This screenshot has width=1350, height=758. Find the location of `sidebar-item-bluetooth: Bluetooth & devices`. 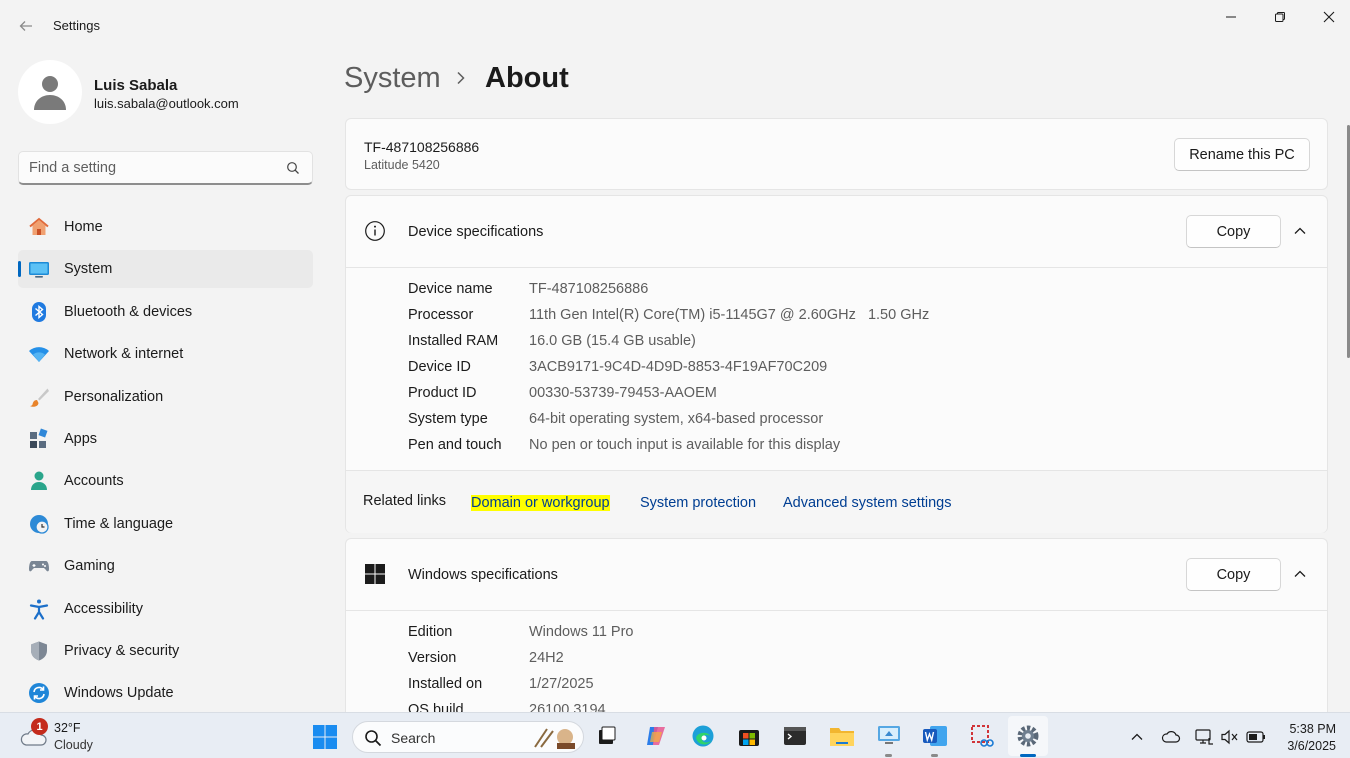

sidebar-item-bluetooth: Bluetooth & devices is located at coordinates (165, 312).